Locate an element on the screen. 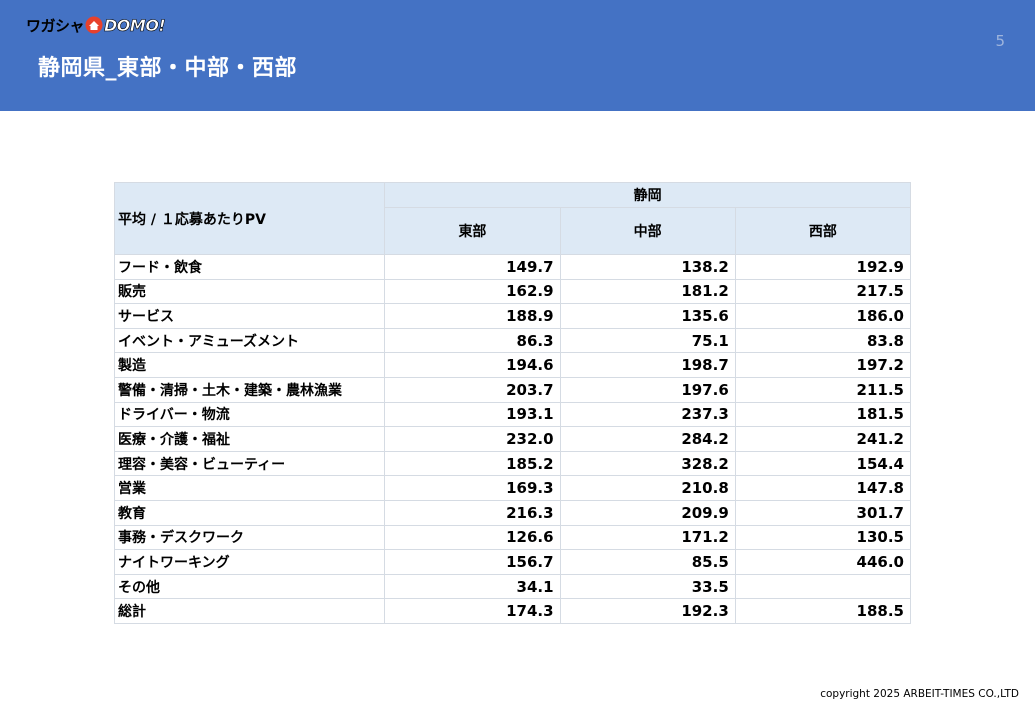 This screenshot has height=715, width=1035. logo-latin: DOMO! is located at coordinates (135, 25).